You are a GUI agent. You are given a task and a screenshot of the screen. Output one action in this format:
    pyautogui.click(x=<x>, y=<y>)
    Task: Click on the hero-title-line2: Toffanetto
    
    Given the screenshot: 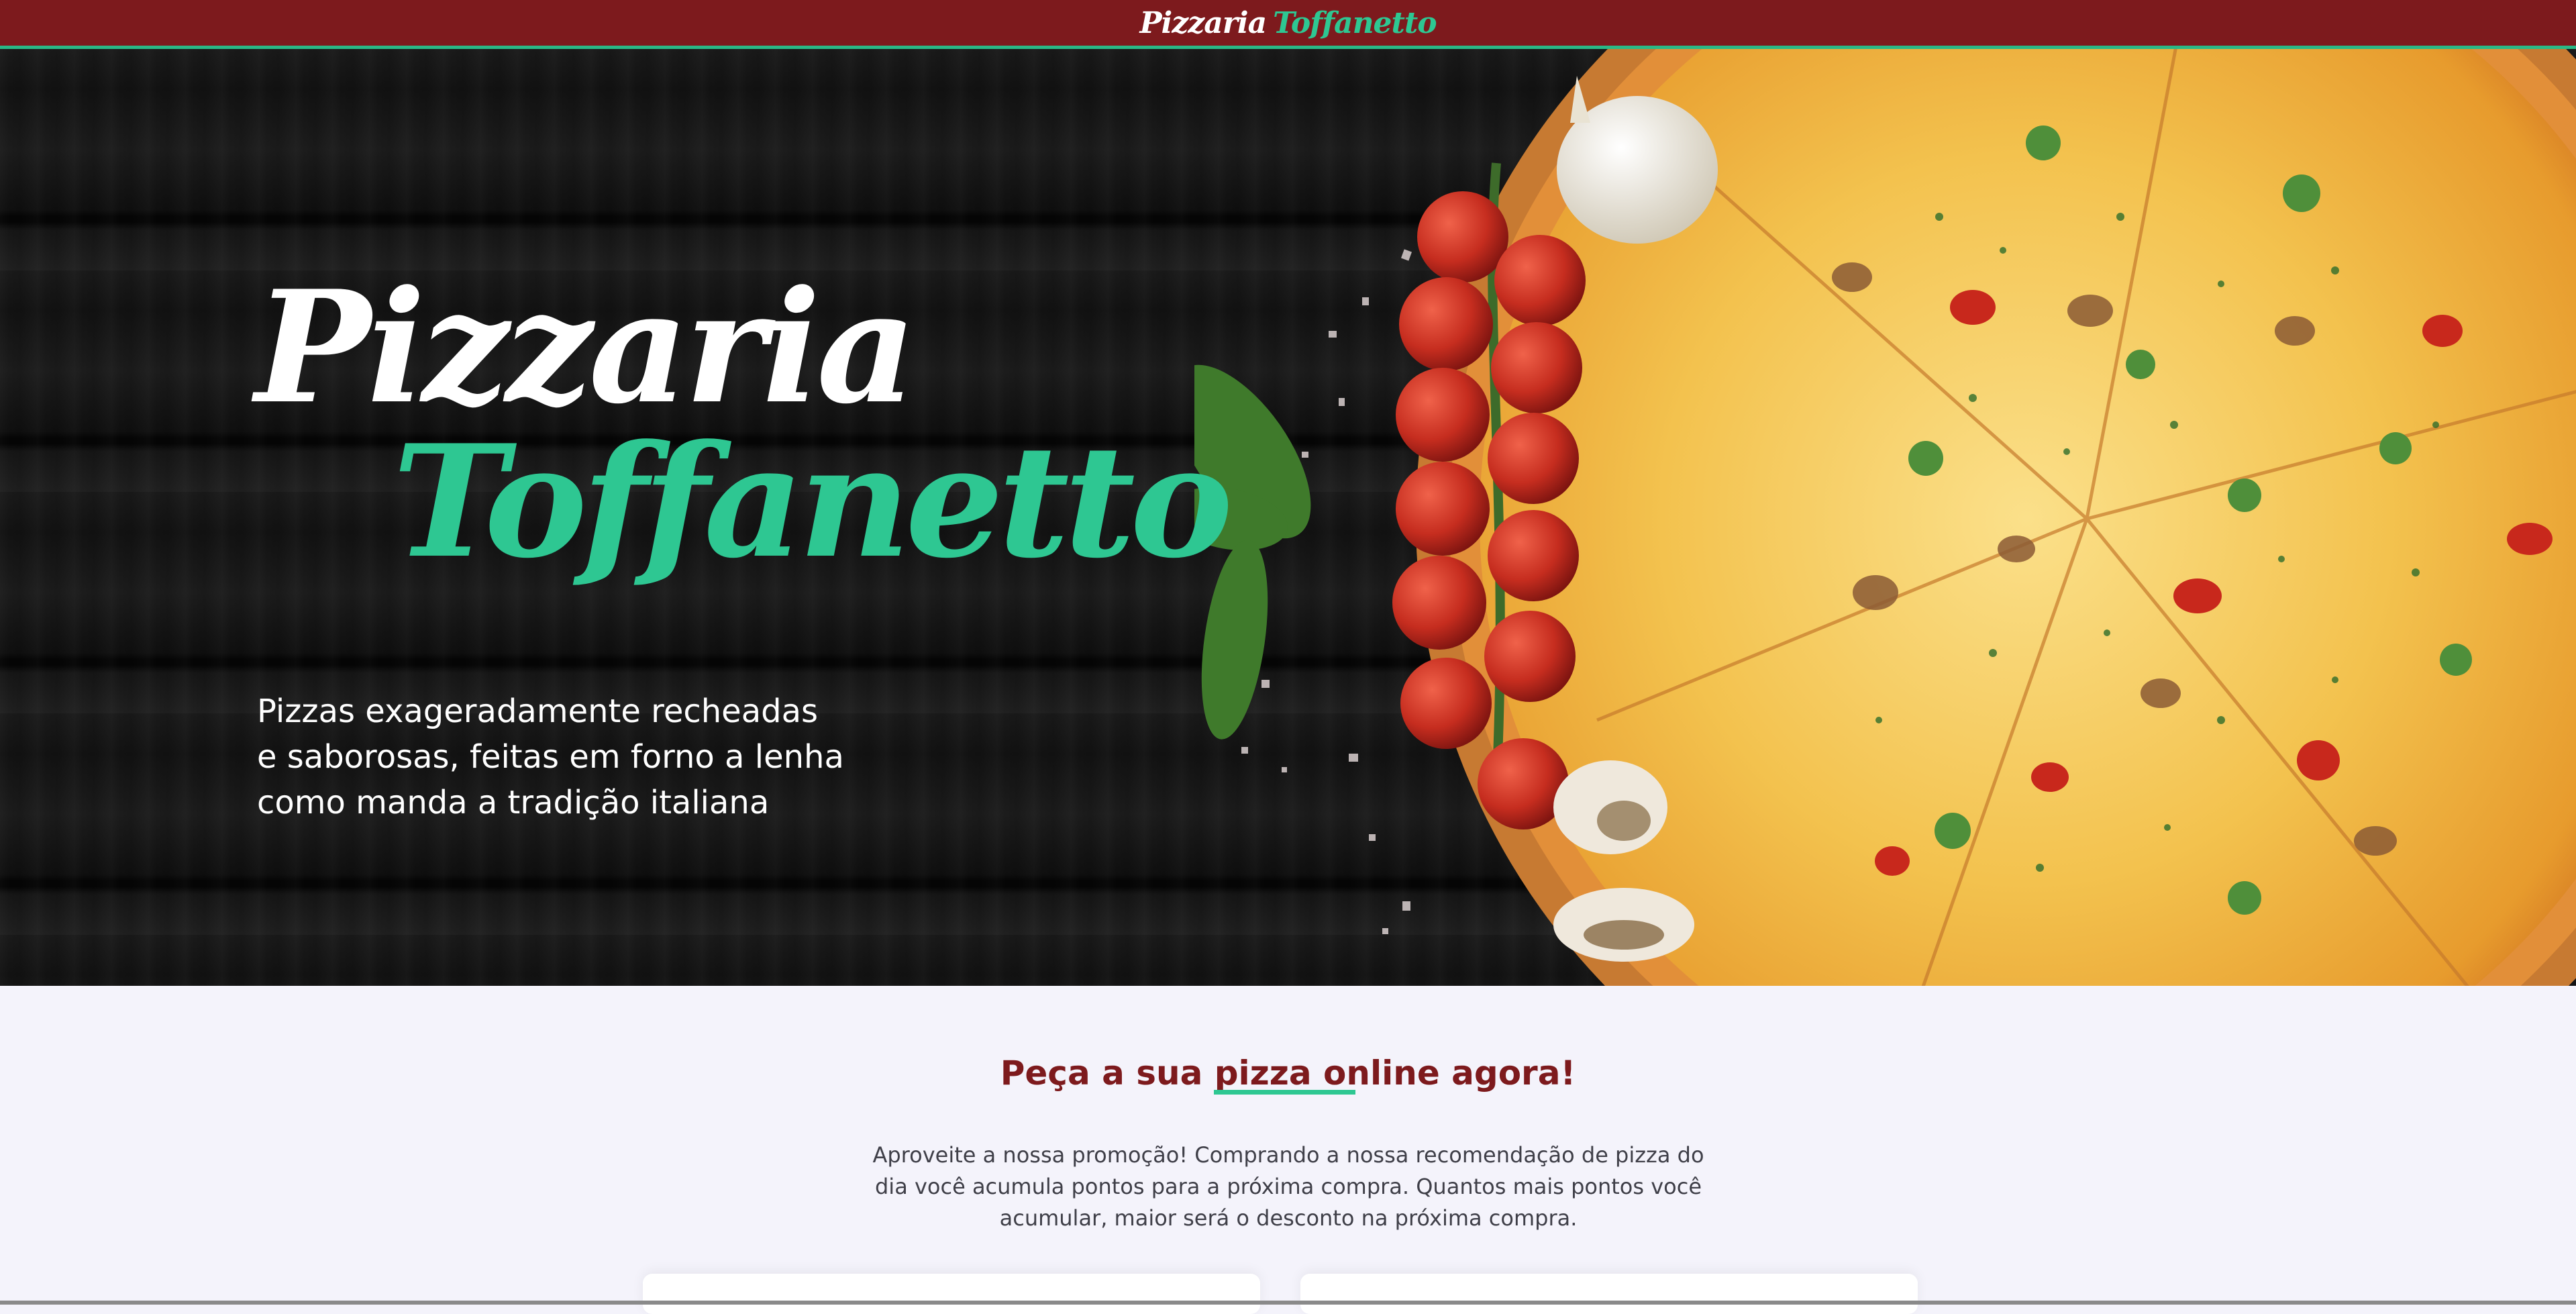 What is the action you would take?
    pyautogui.click(x=813, y=502)
    